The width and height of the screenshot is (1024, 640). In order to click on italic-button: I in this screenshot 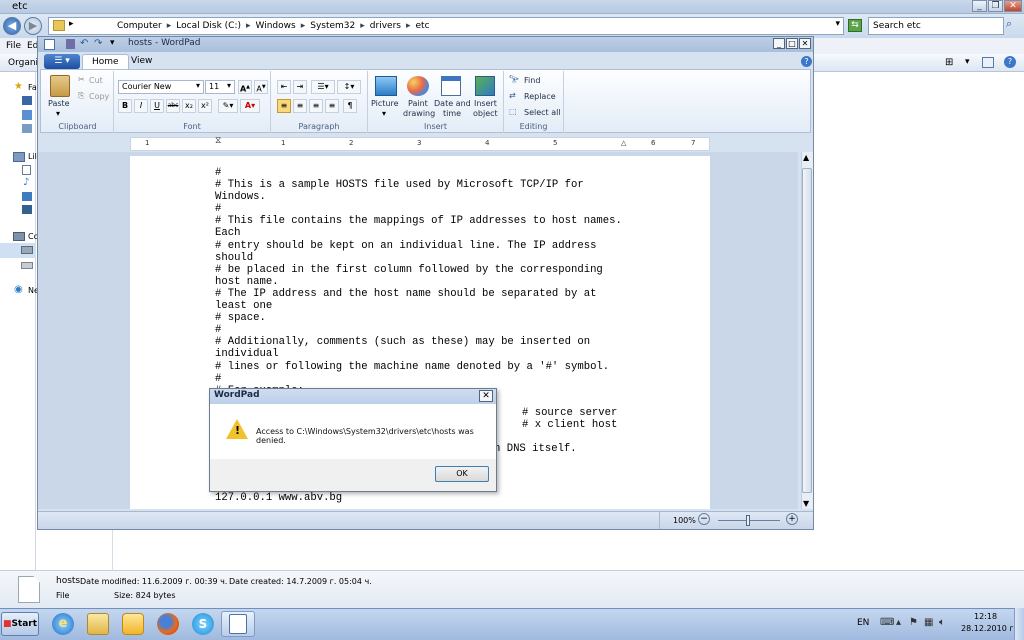, I will do `click(141, 106)`.